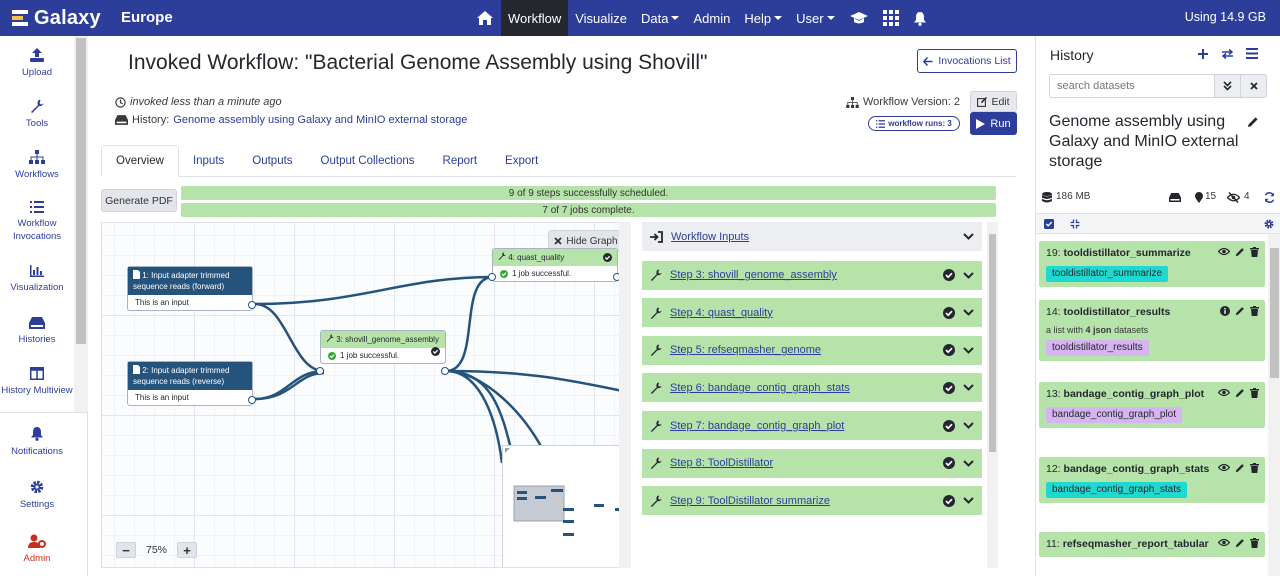 This screenshot has width=1280, height=576. Describe the element at coordinates (920, 18) in the screenshot. I see `nav-notifications` at that location.